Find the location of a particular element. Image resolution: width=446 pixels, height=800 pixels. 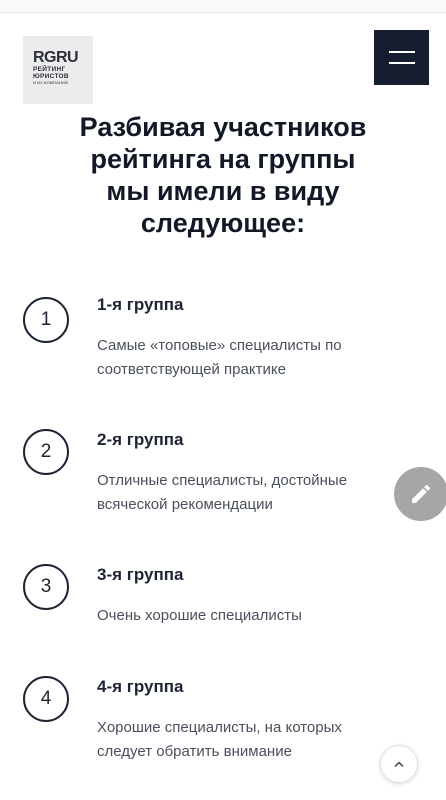

page-title-line: мы имели в виду is located at coordinates (223, 191).